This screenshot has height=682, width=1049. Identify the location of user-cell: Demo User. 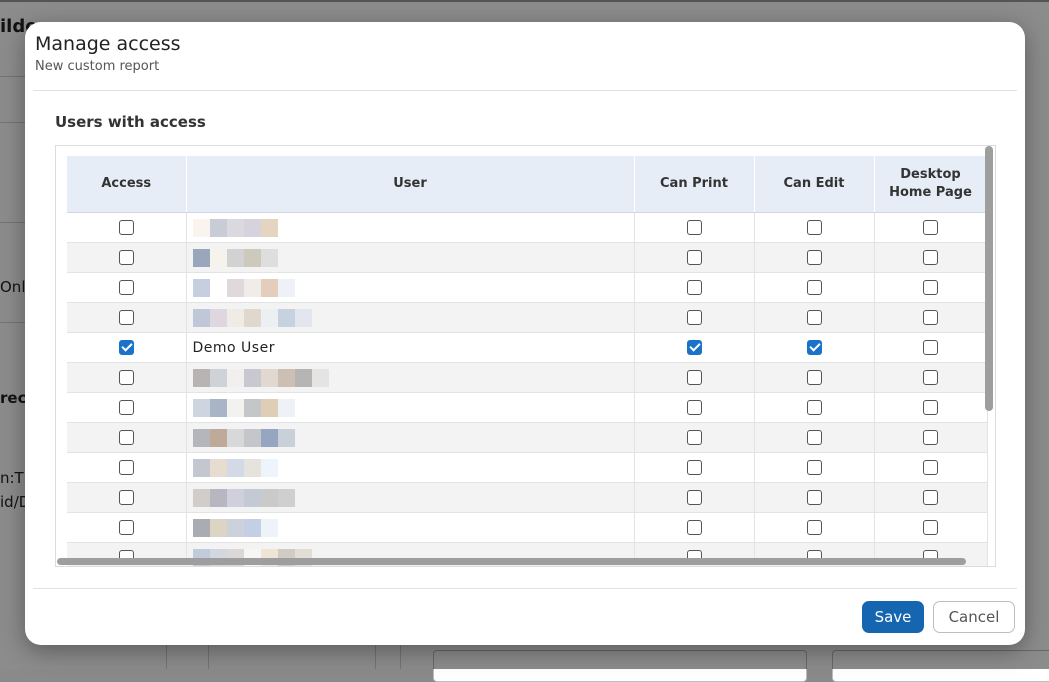
(410, 347).